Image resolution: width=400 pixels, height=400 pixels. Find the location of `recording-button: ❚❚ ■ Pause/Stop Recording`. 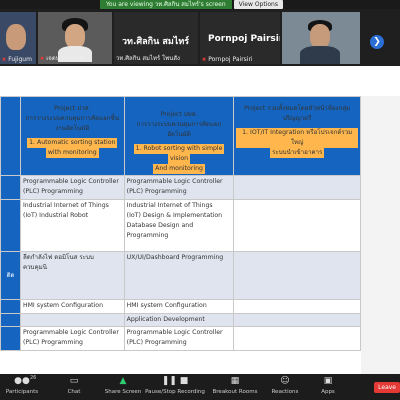

recording-button: ❚❚ ■ Pause/Stop Recording is located at coordinates (175, 387).